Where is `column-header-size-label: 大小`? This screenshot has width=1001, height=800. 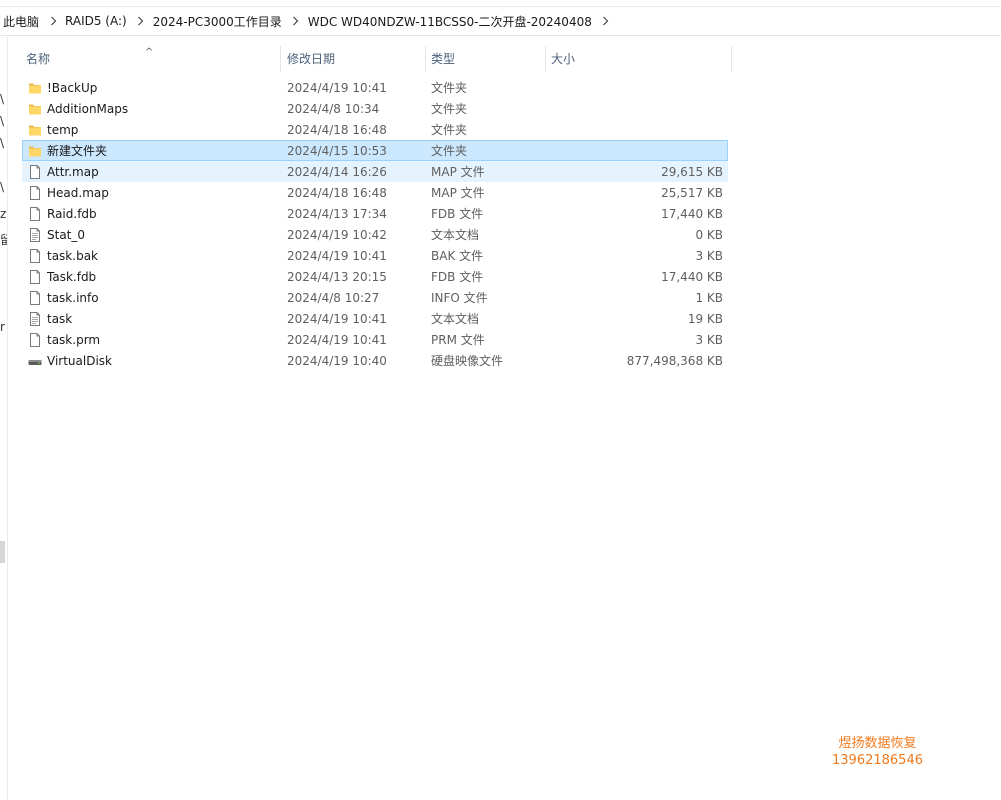
column-header-size-label: 大小 is located at coordinates (563, 59).